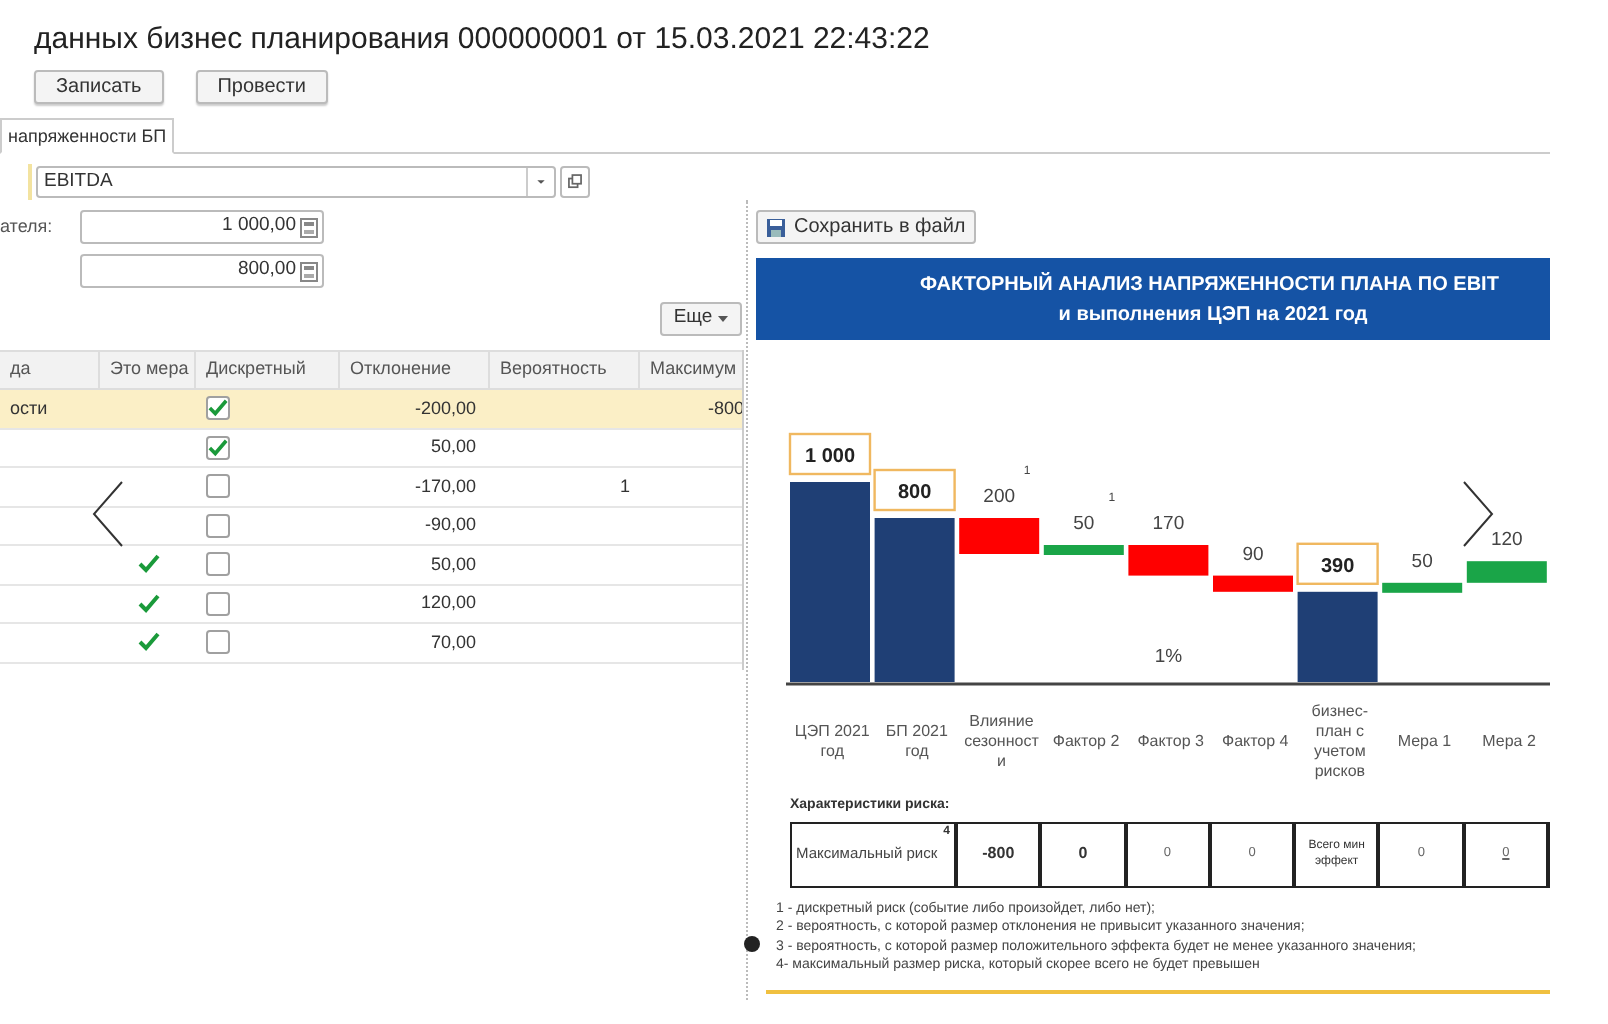 Image resolution: width=1608 pixels, height=1024 pixels. What do you see at coordinates (723, 319) in the screenshot?
I see `caret-icon` at bounding box center [723, 319].